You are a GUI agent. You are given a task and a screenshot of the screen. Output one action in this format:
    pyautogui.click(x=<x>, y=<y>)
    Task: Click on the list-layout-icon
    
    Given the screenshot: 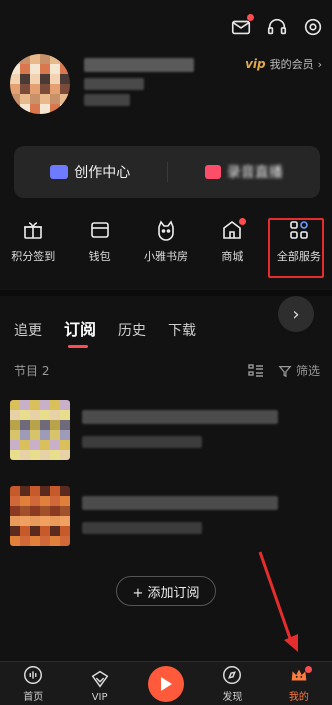 What is the action you would take?
    pyautogui.click(x=256, y=371)
    